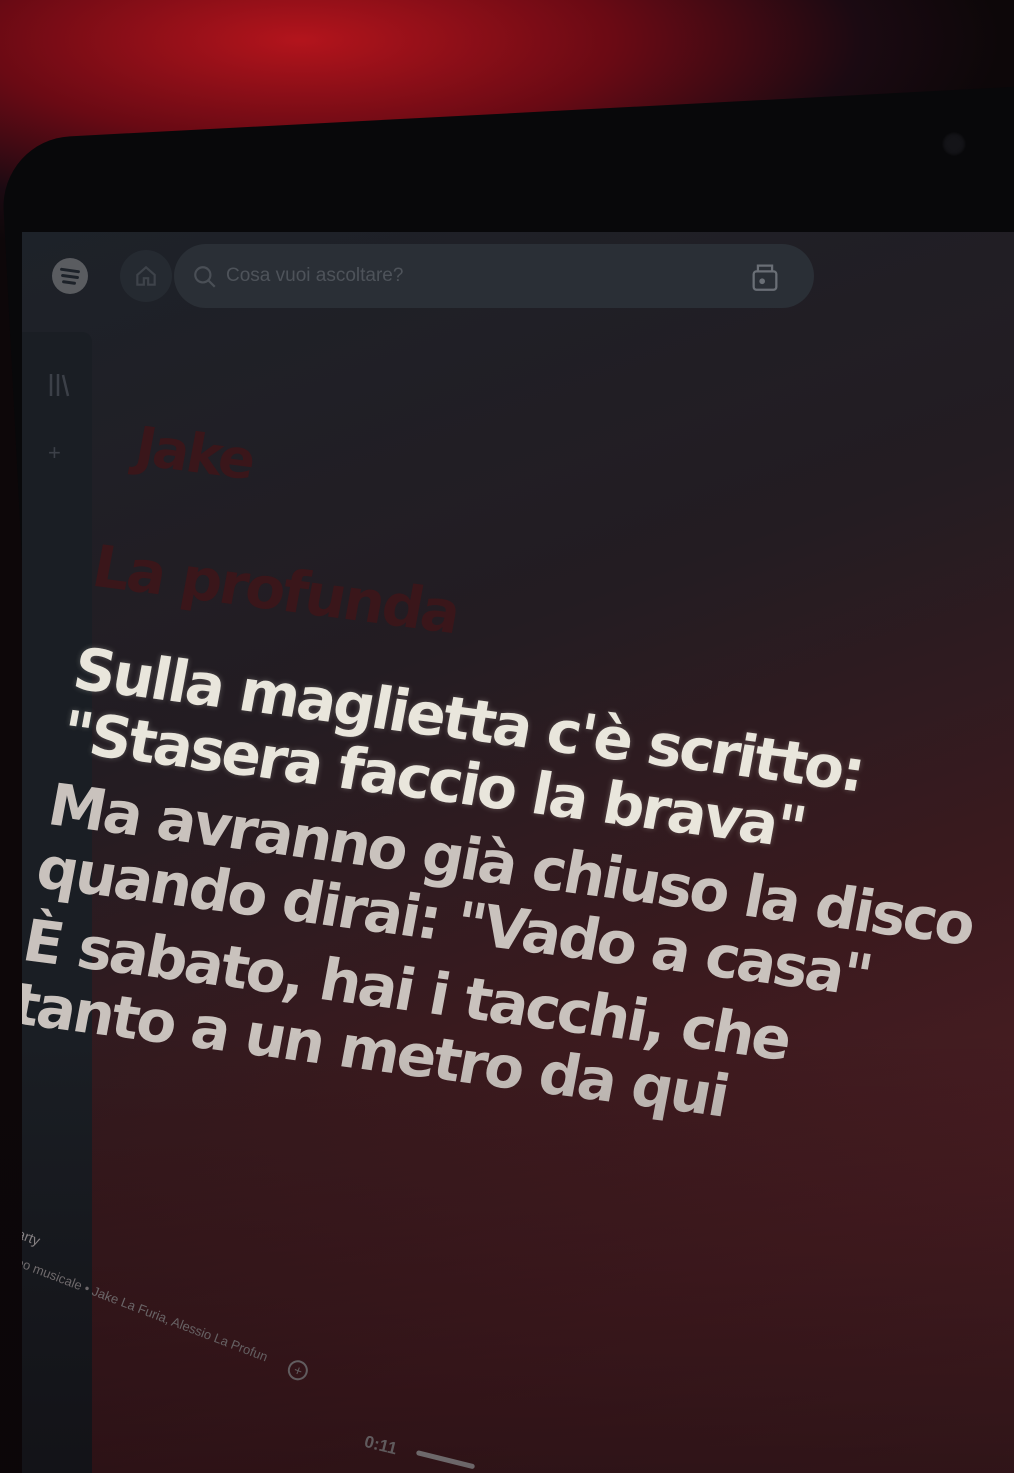  I want to click on library-icon, so click(59, 385).